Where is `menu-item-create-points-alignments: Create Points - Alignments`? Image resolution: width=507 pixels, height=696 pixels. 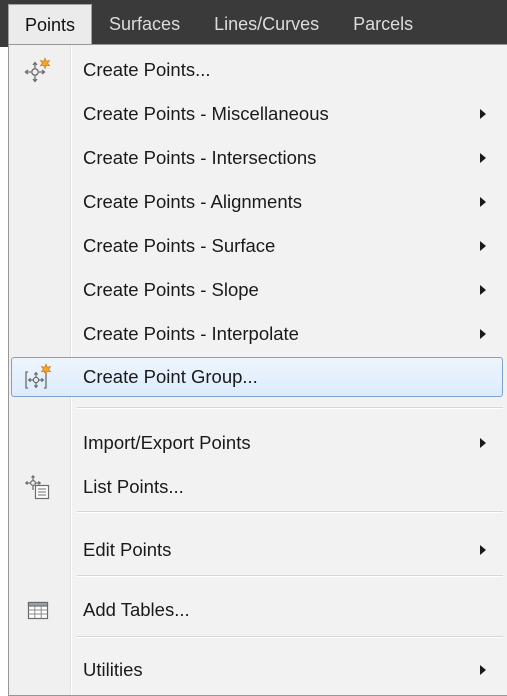 menu-item-create-points-alignments: Create Points - Alignments is located at coordinates (257, 202).